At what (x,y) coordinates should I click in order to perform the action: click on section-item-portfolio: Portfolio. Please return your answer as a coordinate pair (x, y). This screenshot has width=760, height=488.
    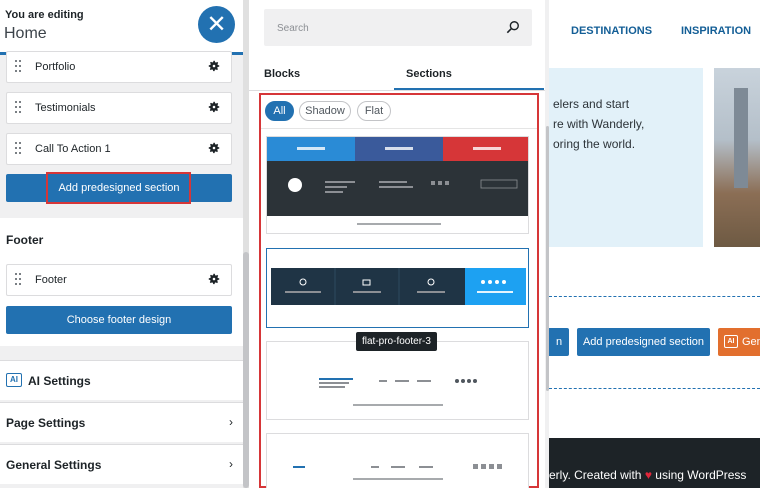
    Looking at the image, I should click on (119, 67).